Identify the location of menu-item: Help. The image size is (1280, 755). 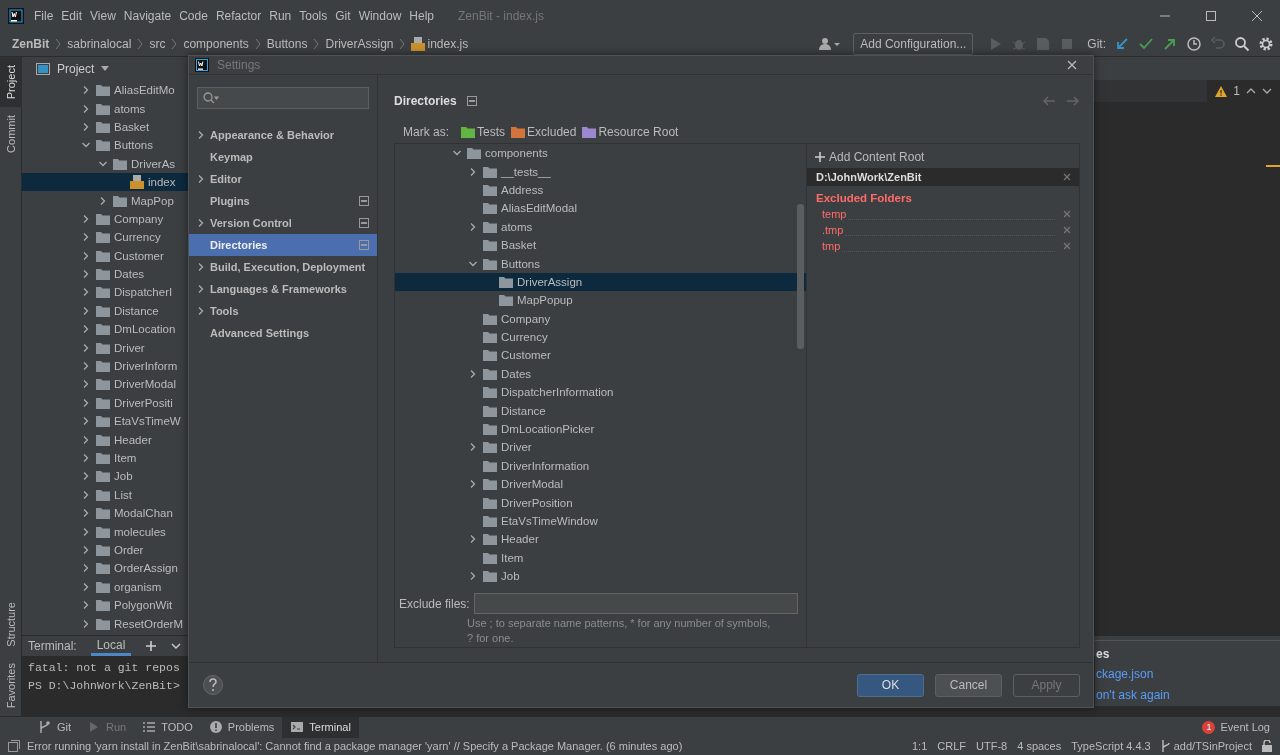
(421, 16).